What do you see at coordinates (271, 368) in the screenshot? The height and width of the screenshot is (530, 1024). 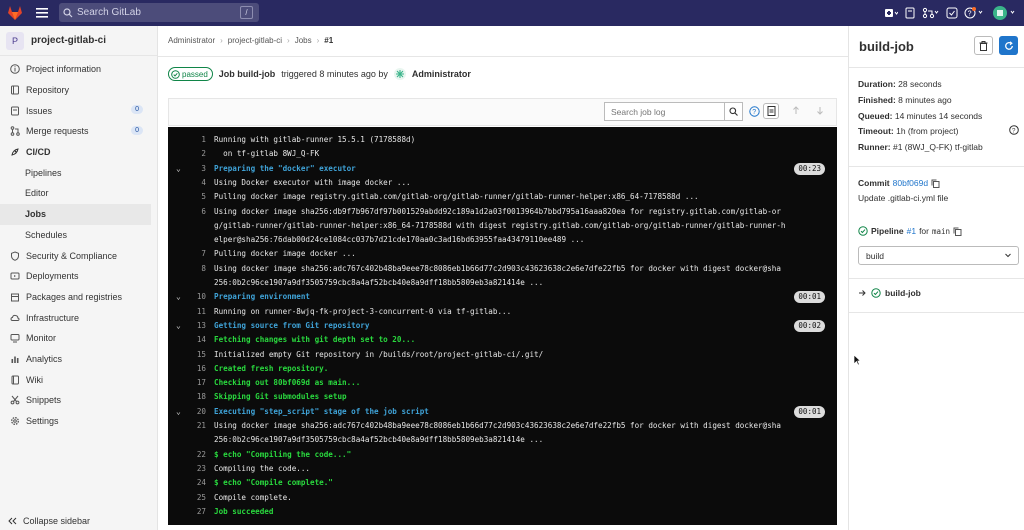 I see `log-text: Created fresh repository.` at bounding box center [271, 368].